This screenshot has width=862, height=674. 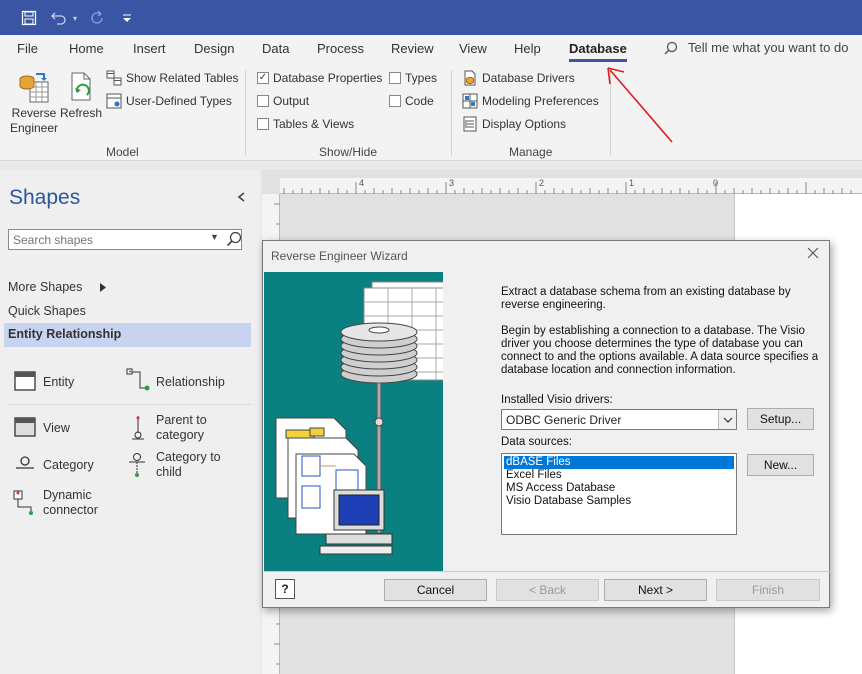 What do you see at coordinates (169, 472) in the screenshot?
I see `category-to-child-label-2: child` at bounding box center [169, 472].